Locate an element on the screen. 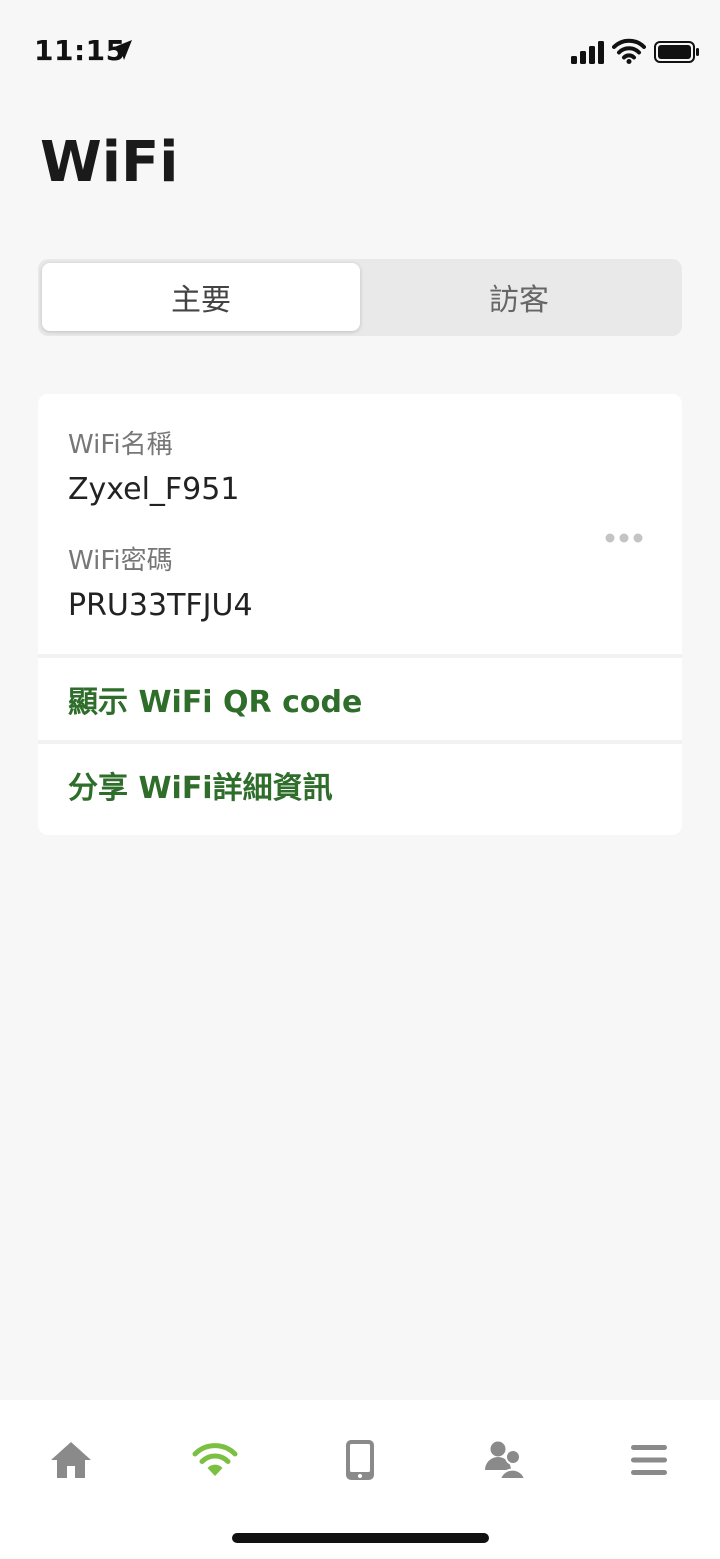 The height and width of the screenshot is (1559, 720). tab-users is located at coordinates (505, 1460).